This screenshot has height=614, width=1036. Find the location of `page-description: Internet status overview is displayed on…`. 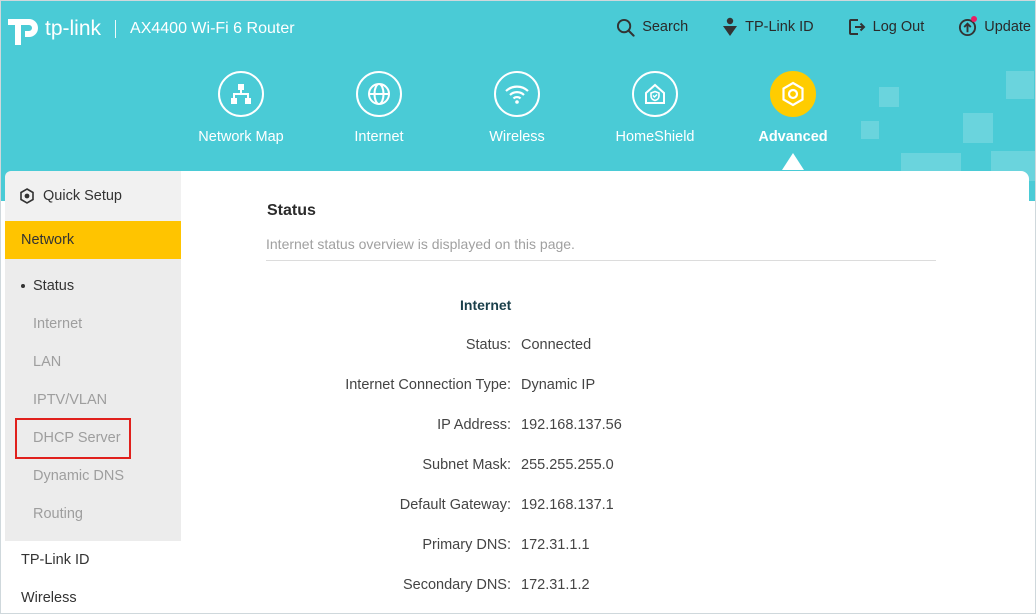

page-description: Internet status overview is displayed on… is located at coordinates (420, 244).